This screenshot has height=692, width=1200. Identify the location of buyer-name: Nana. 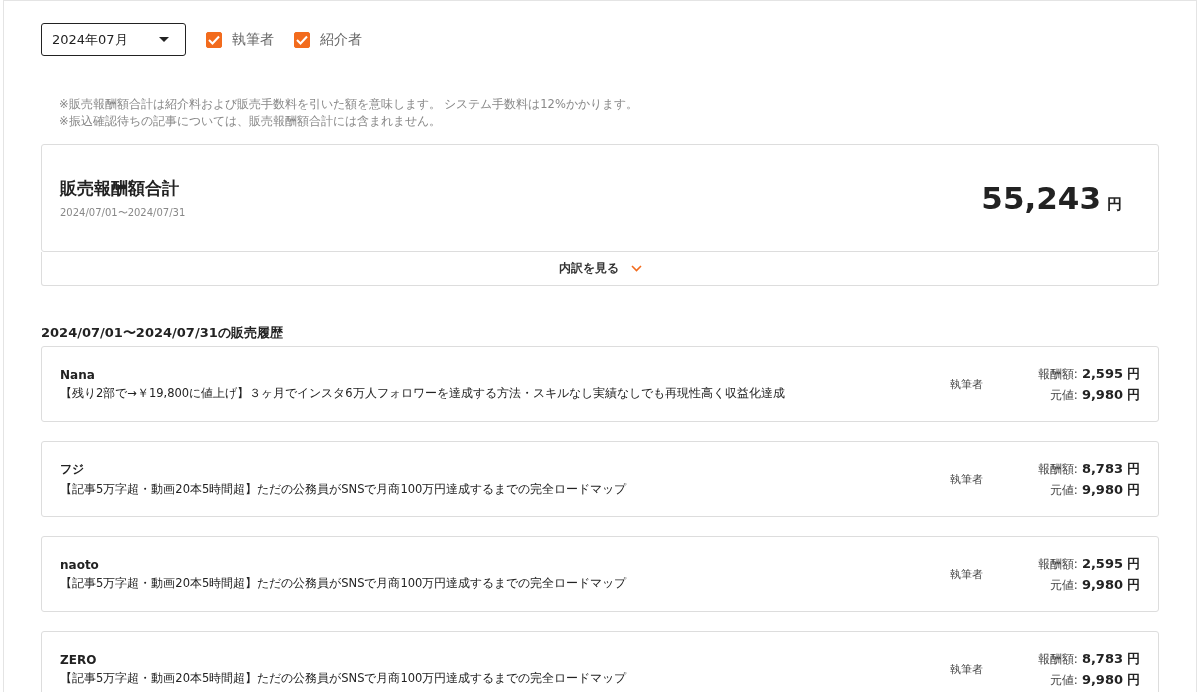
(78, 374).